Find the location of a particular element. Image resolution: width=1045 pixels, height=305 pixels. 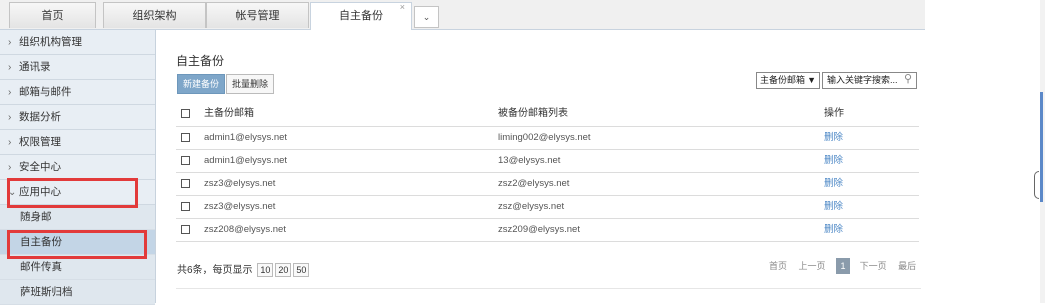

caret-down-icon: ▼ is located at coordinates (811, 80).